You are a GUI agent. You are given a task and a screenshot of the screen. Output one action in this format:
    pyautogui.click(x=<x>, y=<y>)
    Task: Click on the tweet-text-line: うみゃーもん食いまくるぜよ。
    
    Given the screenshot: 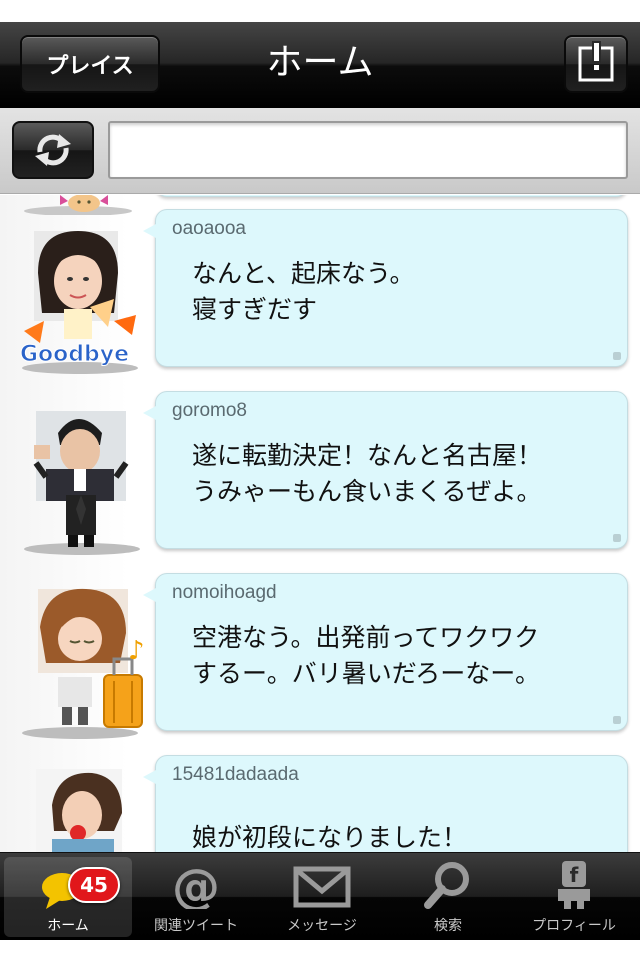 What is the action you would take?
    pyautogui.click(x=367, y=491)
    